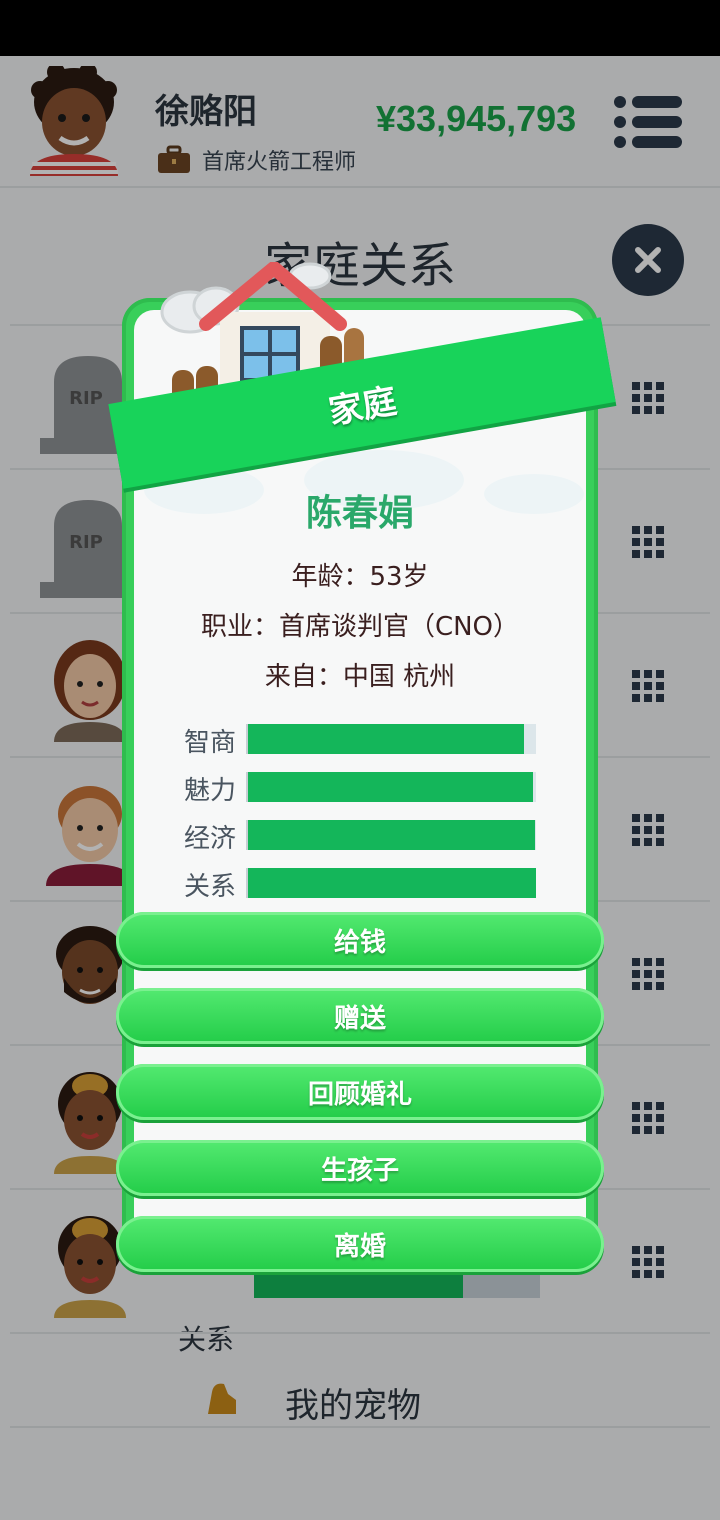 Image resolution: width=720 pixels, height=1520 pixels. What do you see at coordinates (210, 887) in the screenshot?
I see `stat-label: 关系` at bounding box center [210, 887].